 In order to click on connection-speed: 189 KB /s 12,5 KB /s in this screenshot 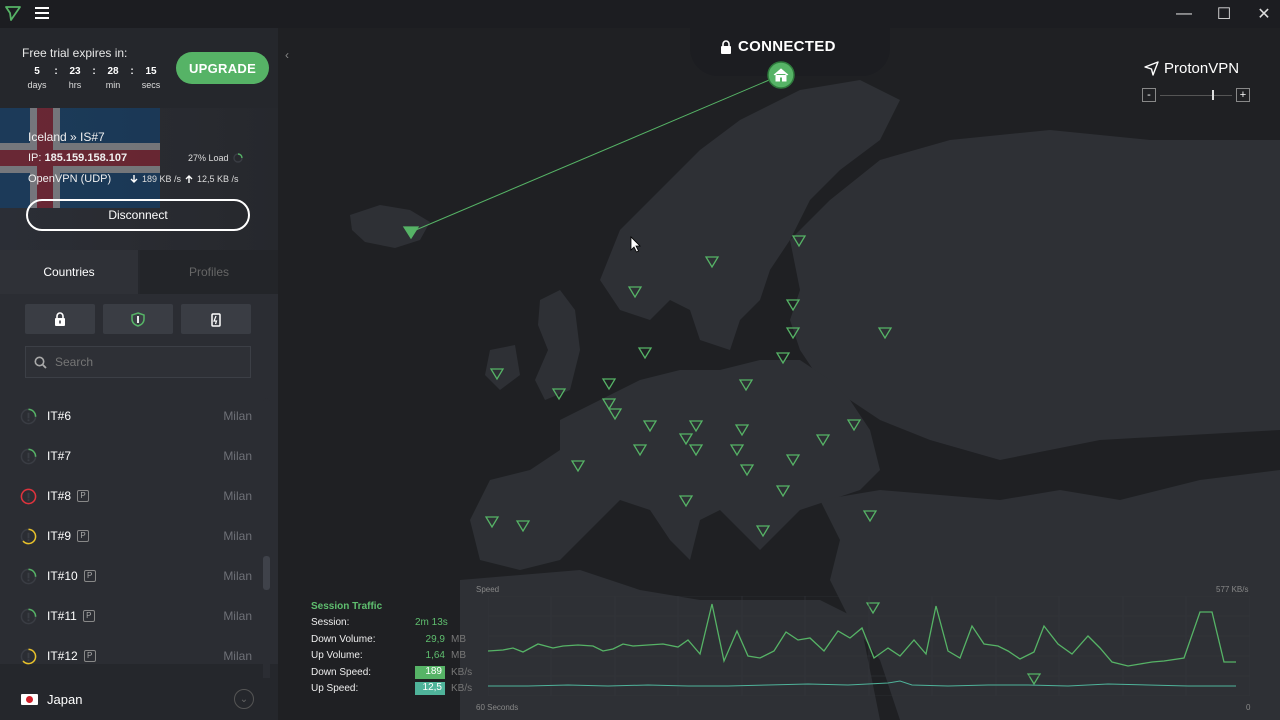, I will do `click(184, 179)`.